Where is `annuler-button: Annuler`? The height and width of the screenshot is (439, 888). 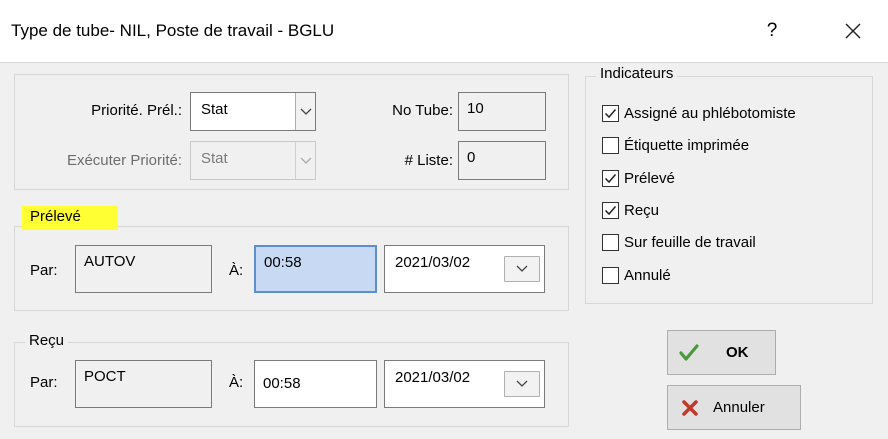
annuler-button: Annuler is located at coordinates (734, 407).